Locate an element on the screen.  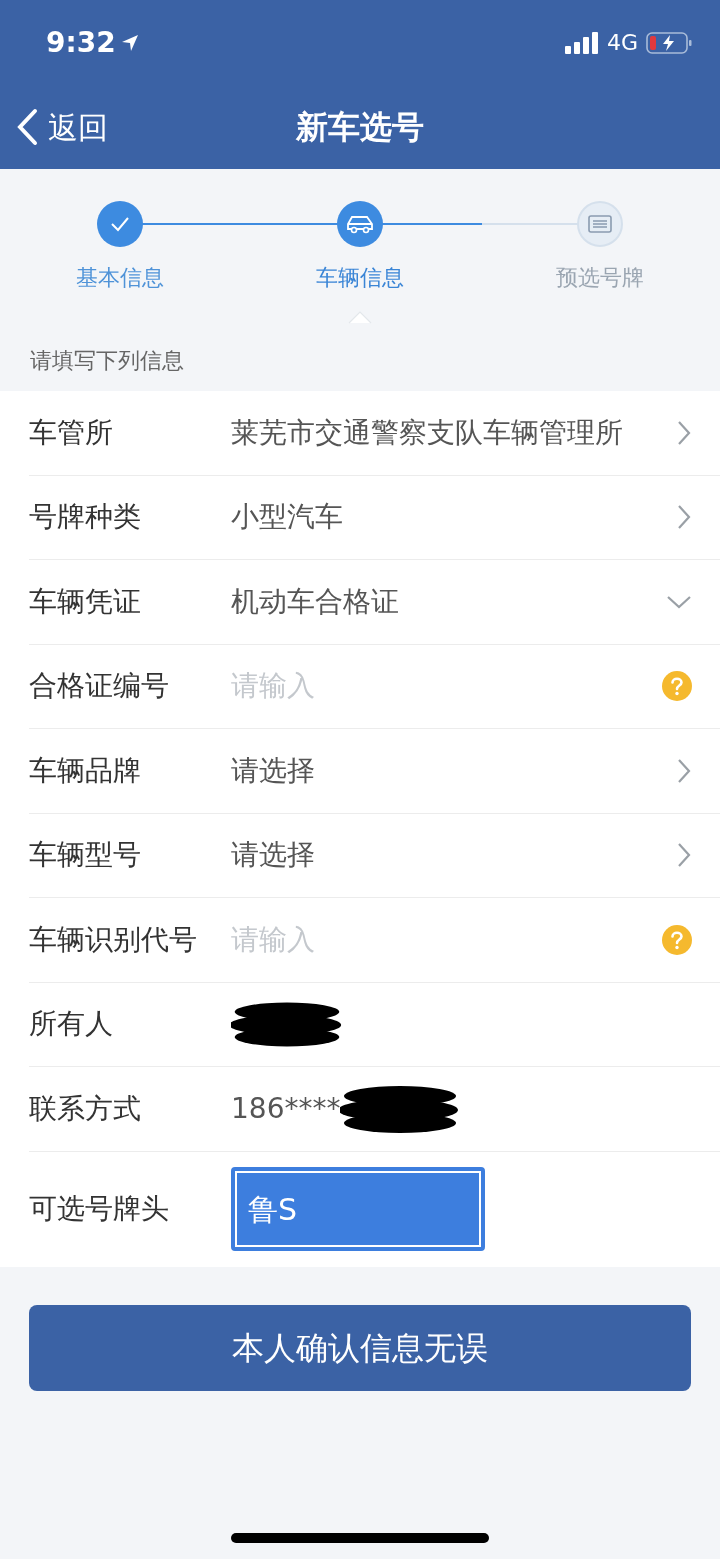
field-label: 车辆凭证 is located at coordinates (85, 601).